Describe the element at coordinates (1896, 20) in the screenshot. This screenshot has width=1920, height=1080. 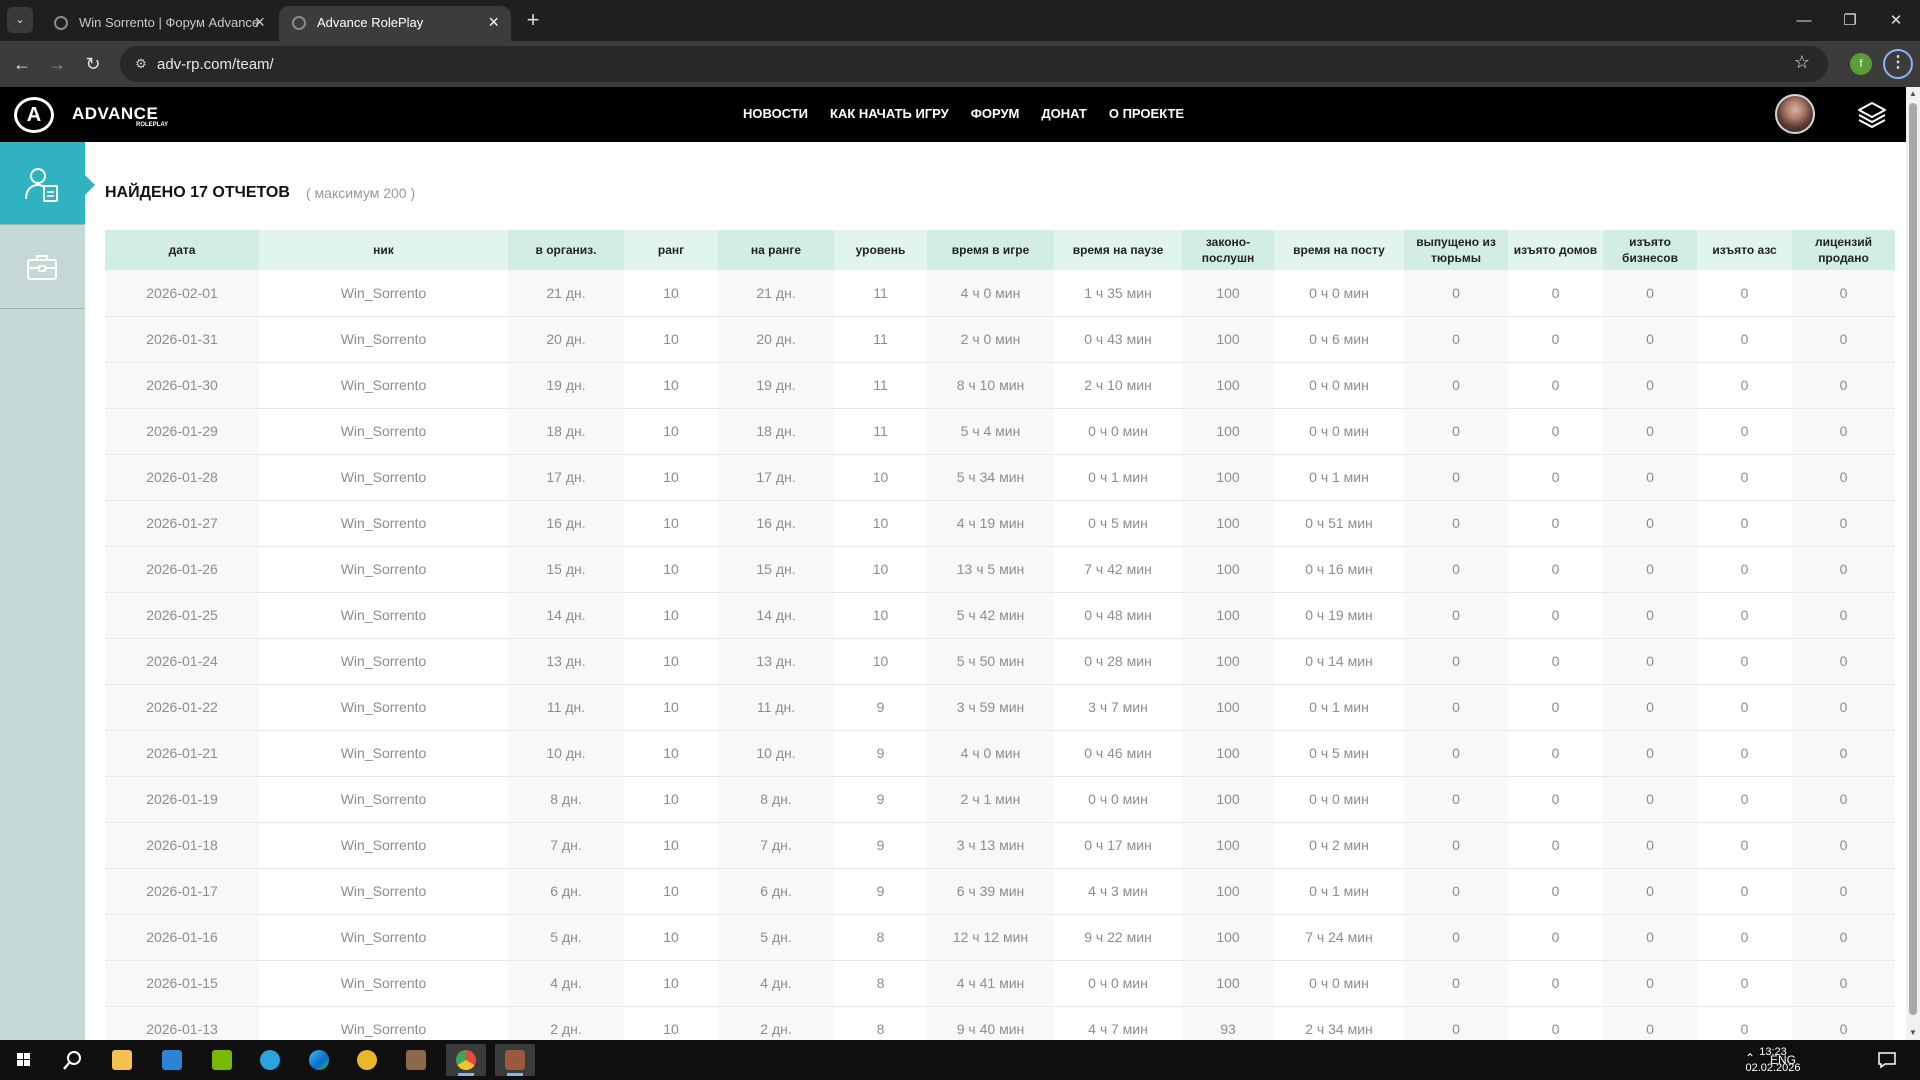
I see `close-window-button: ✕` at that location.